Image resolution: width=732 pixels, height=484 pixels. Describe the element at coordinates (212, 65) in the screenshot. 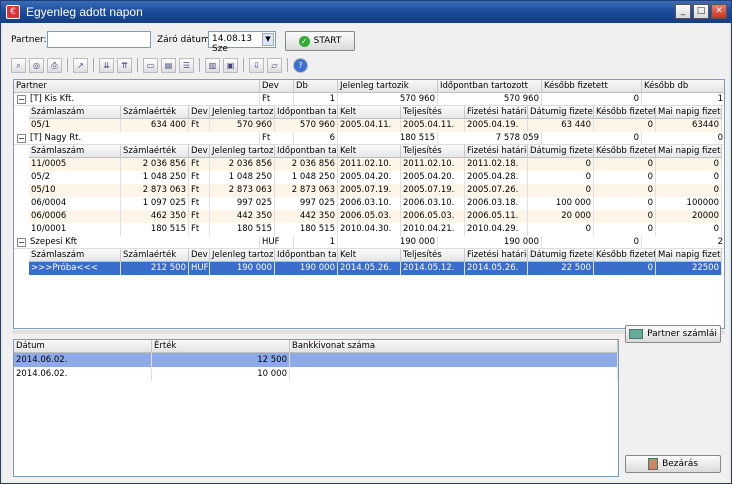

I see `columns-icon: ▥` at that location.